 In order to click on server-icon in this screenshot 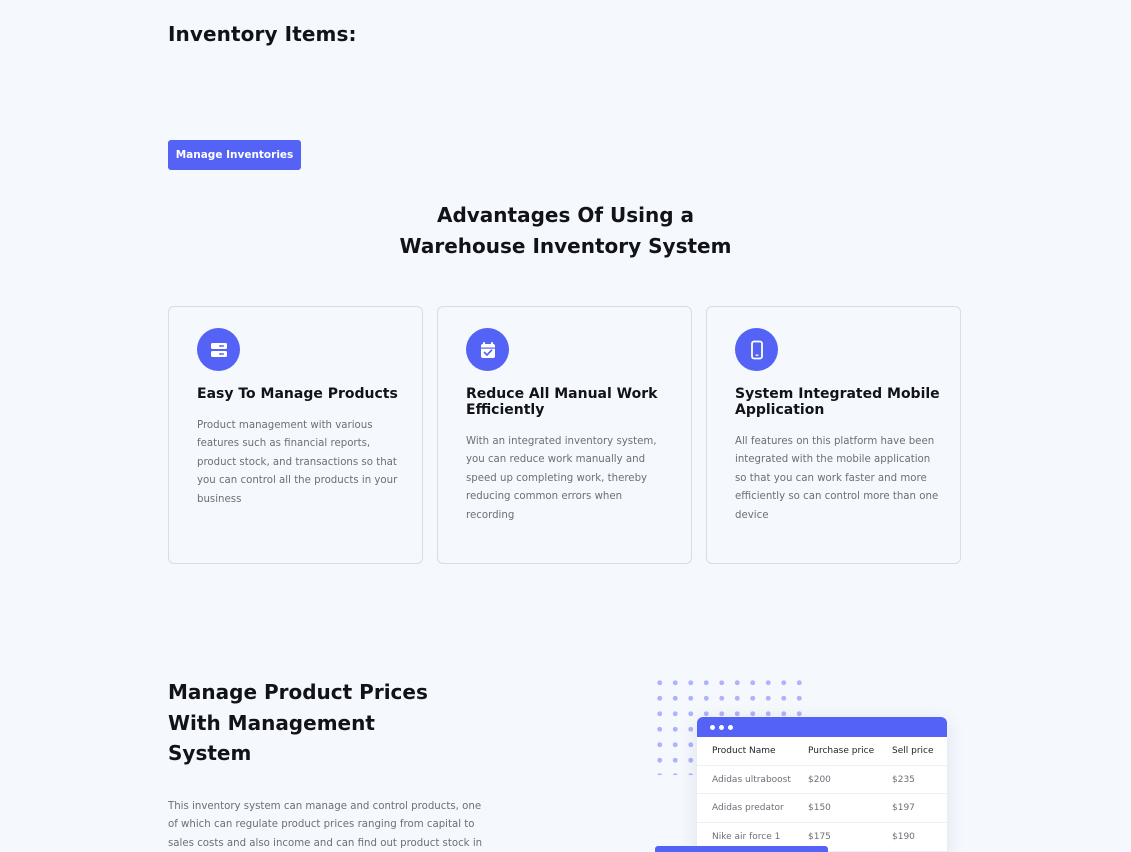, I will do `click(218, 349)`.